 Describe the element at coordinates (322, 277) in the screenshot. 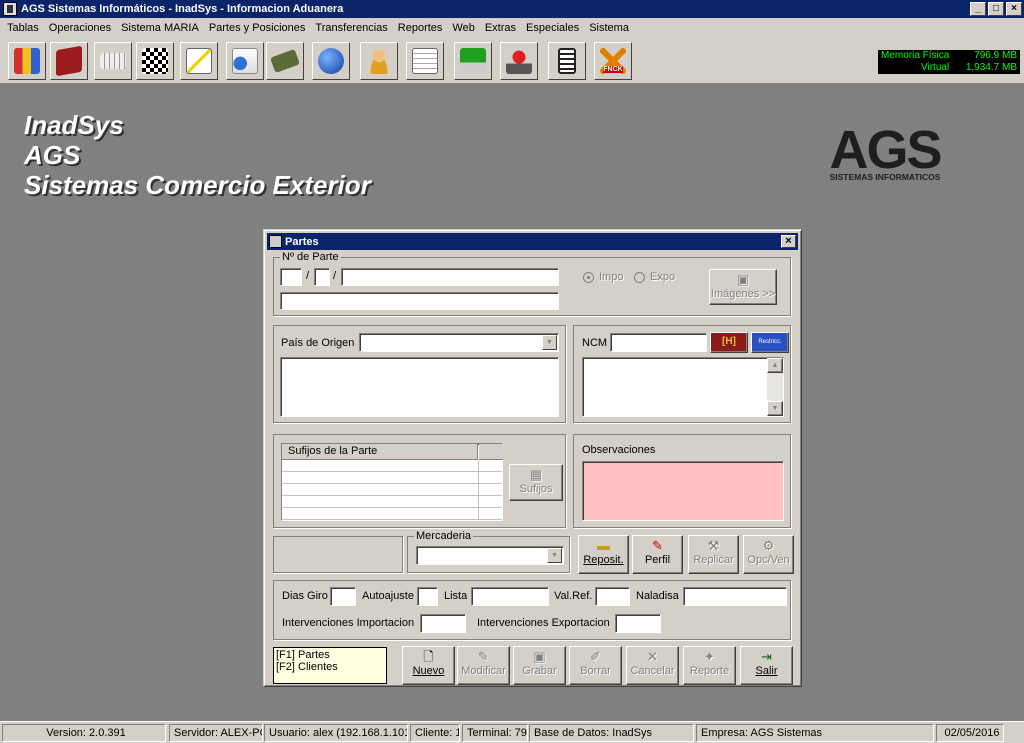

I see `parte-mid-input` at that location.